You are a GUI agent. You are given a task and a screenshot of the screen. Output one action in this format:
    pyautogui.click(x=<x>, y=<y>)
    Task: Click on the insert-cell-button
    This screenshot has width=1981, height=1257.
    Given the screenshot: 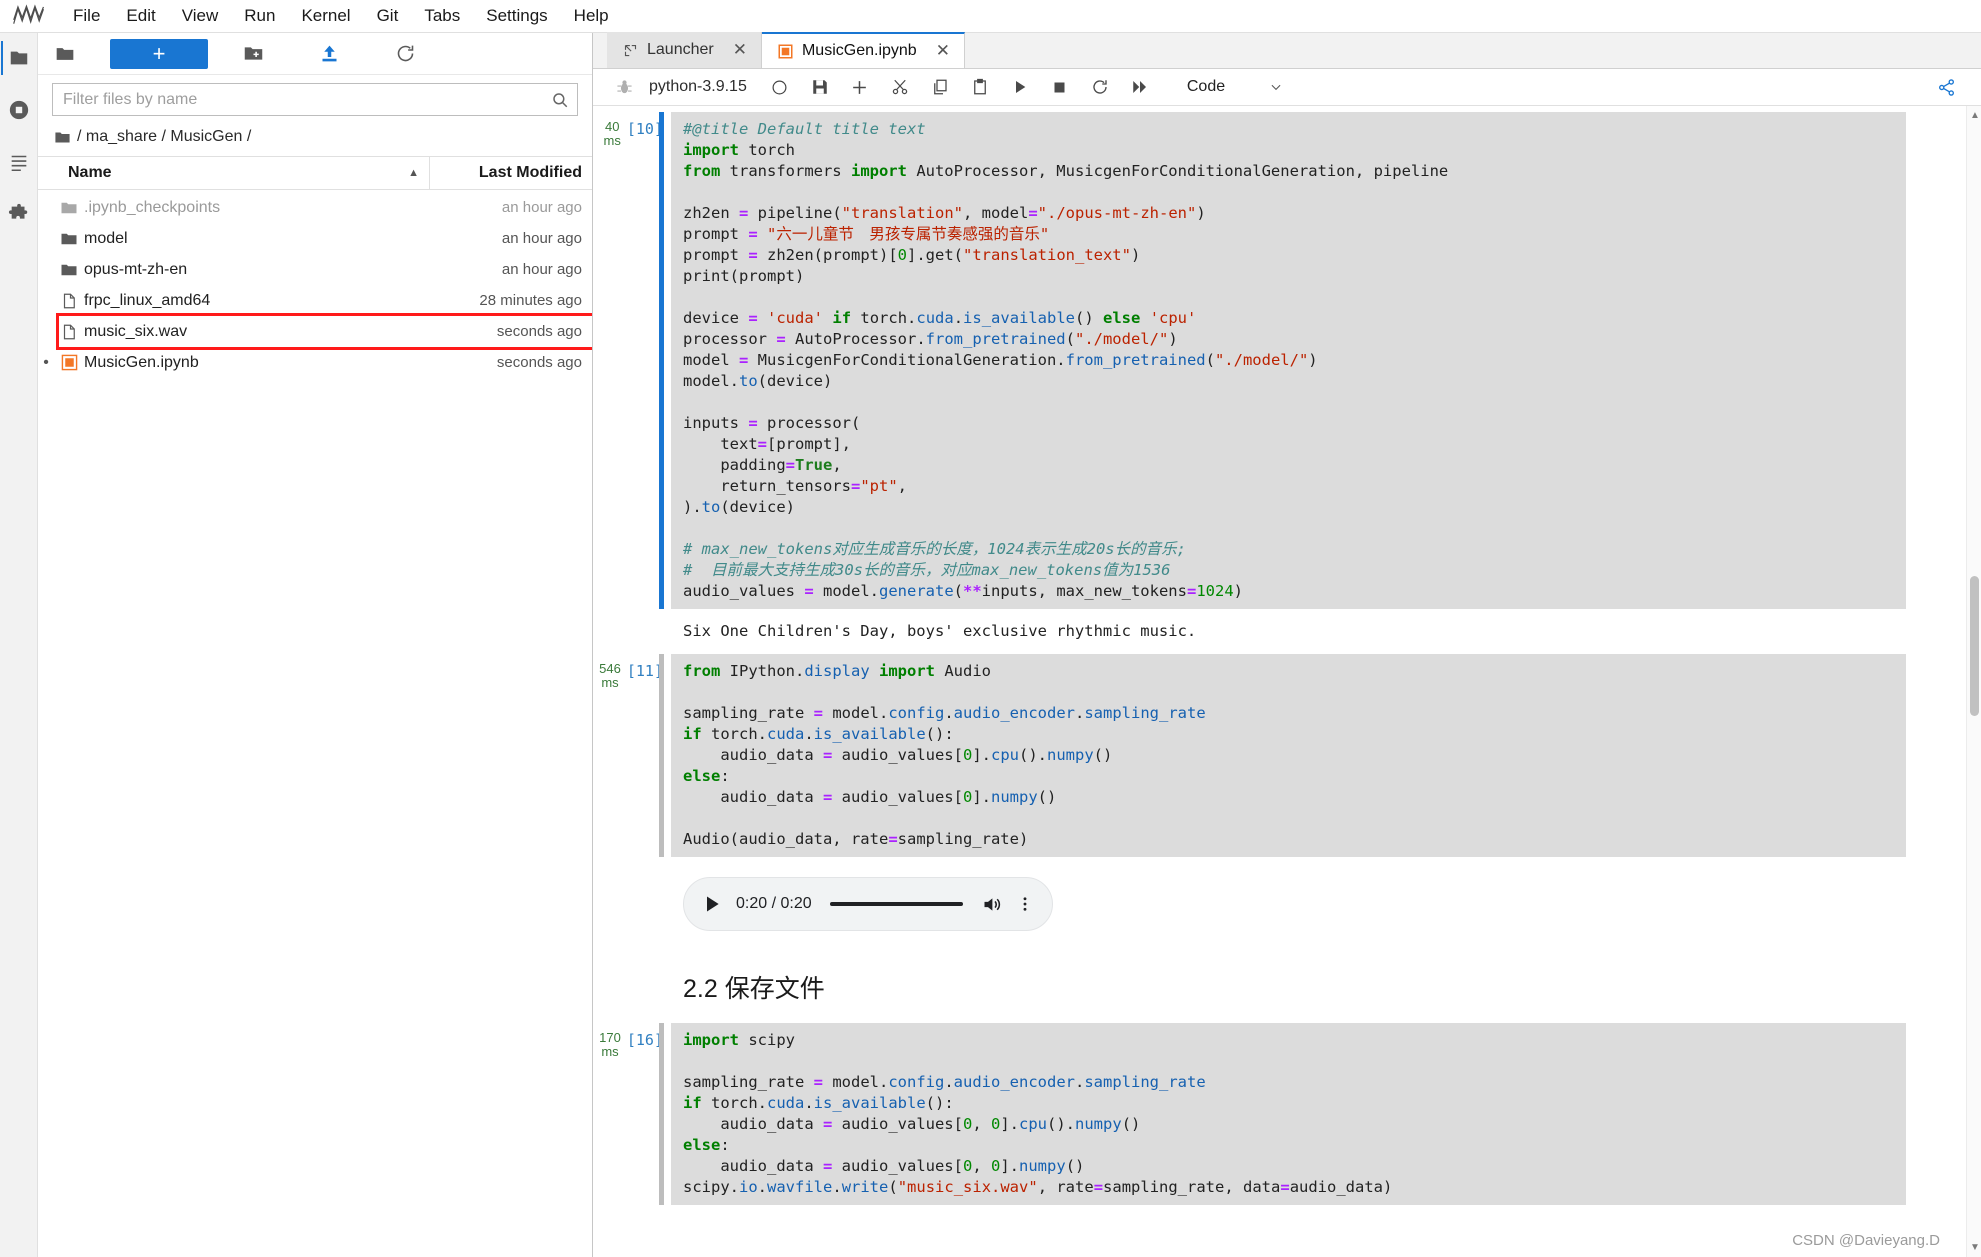 What is the action you would take?
    pyautogui.click(x=860, y=87)
    